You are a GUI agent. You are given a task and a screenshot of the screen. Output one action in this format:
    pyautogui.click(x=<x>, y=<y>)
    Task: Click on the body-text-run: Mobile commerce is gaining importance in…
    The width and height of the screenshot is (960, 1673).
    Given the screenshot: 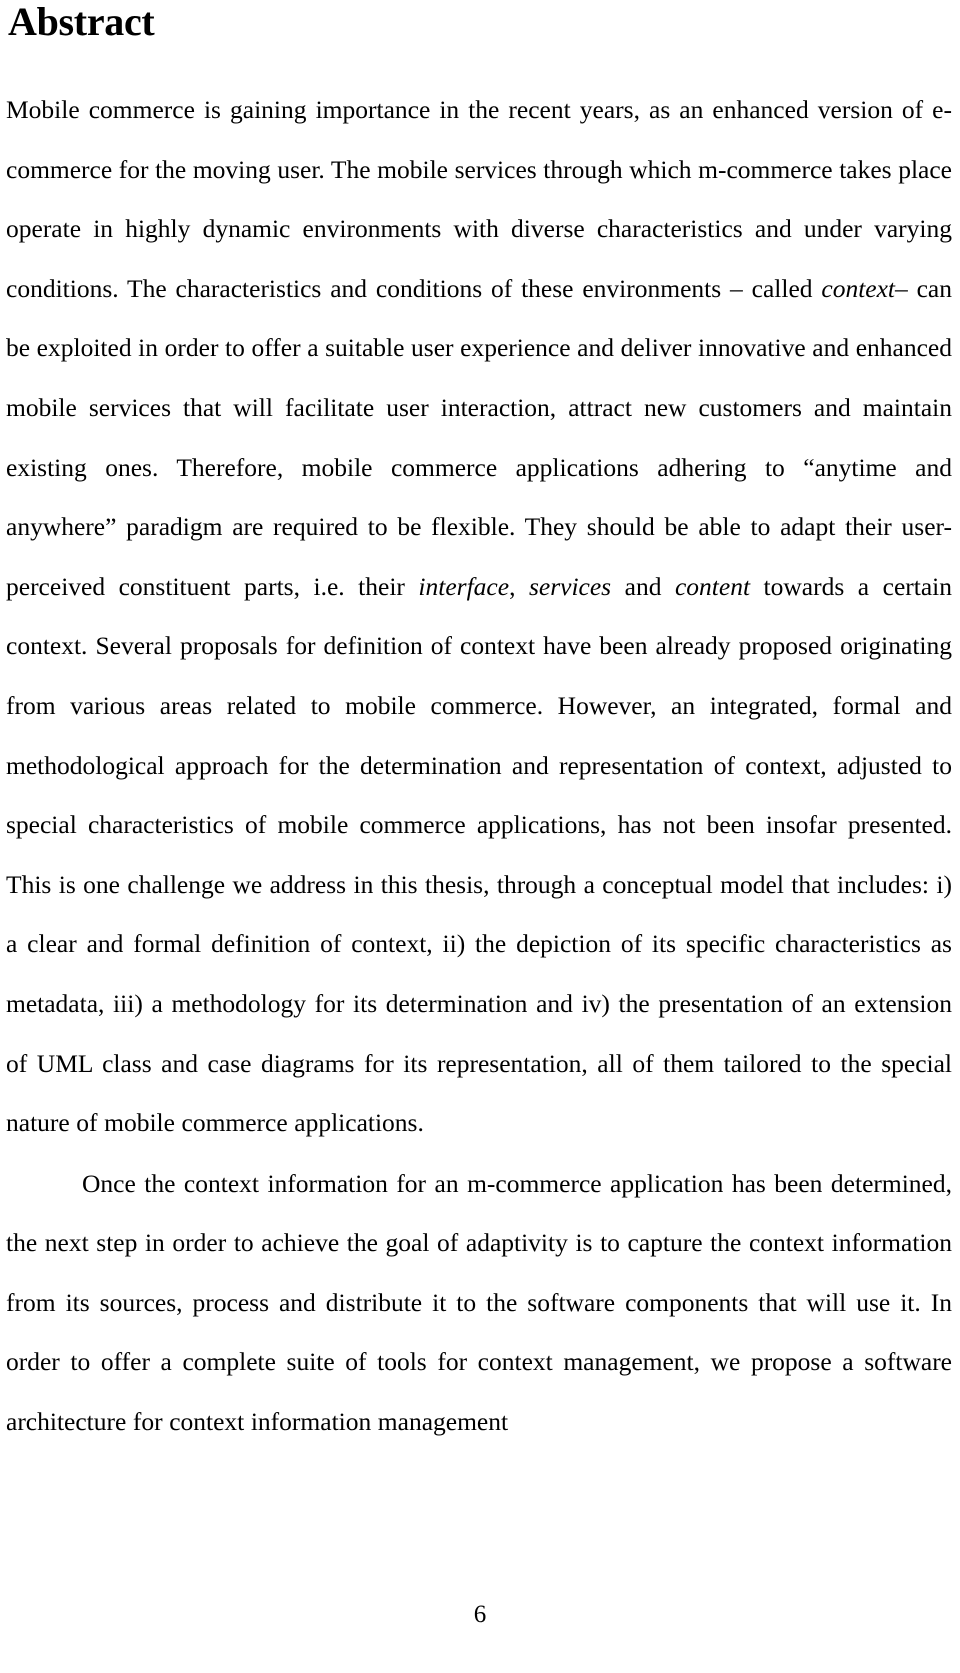 What is the action you would take?
    pyautogui.click(x=479, y=199)
    